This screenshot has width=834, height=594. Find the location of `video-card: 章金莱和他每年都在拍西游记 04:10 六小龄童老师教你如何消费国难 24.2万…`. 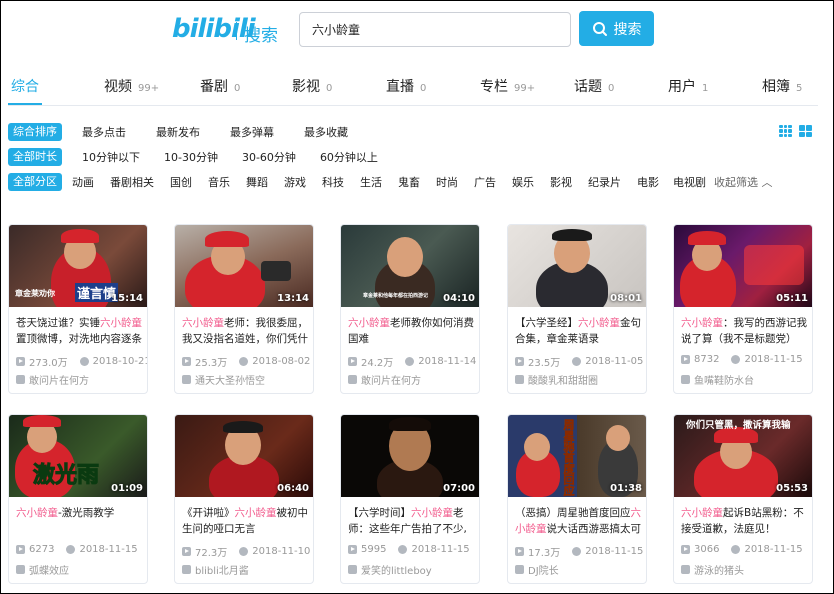

video-card: 章金莱和他每年都在拍西游记 04:10 六小龄童老师教你如何消费国难 24.2万… is located at coordinates (410, 309).